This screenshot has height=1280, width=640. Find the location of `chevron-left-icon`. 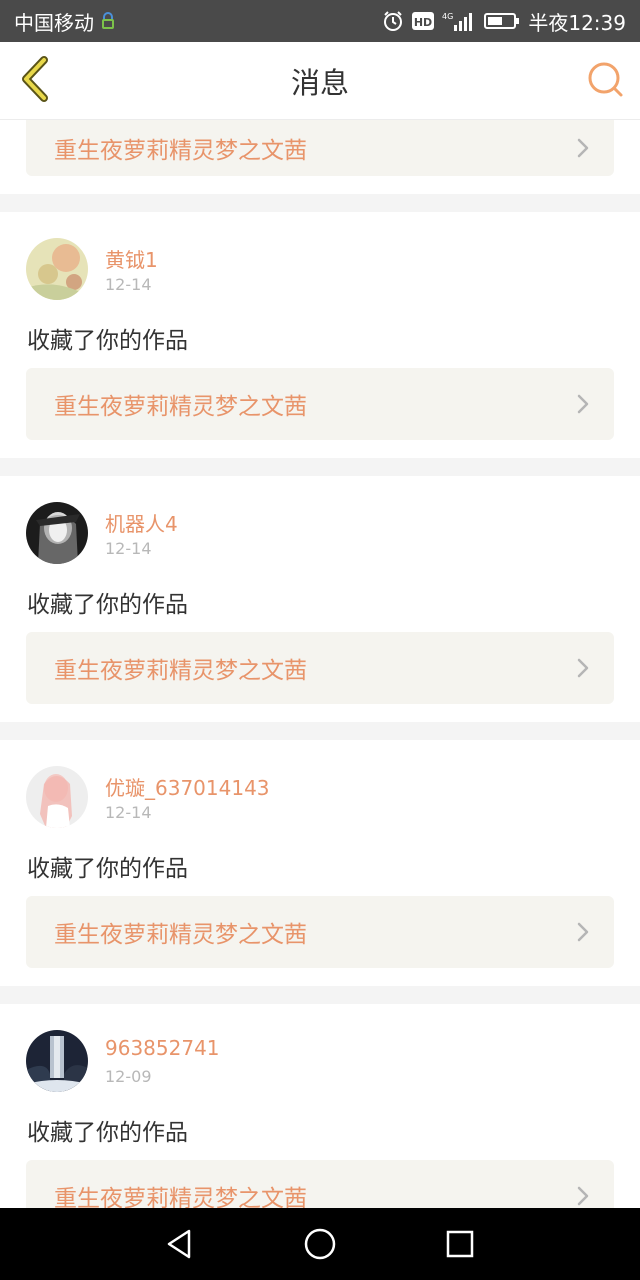

chevron-left-icon is located at coordinates (36, 81).